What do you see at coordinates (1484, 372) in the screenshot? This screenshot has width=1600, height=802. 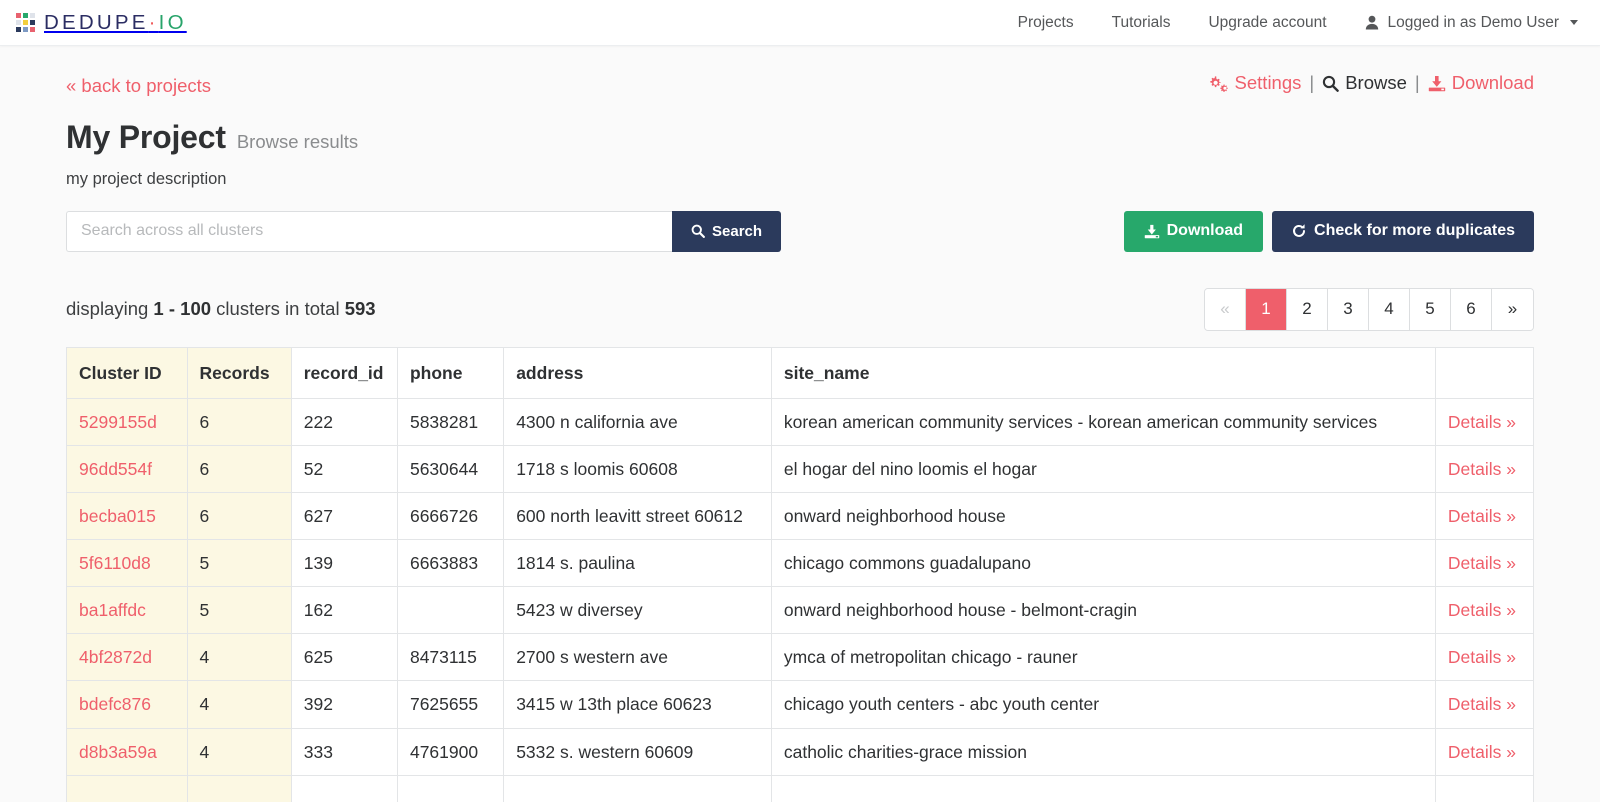 I see `column-header-actions` at bounding box center [1484, 372].